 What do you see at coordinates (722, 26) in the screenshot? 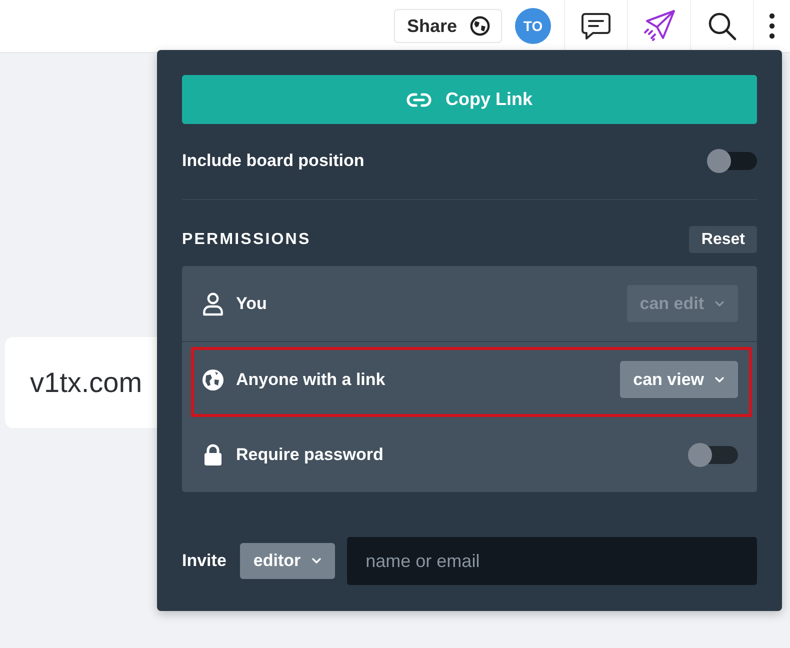
I see `search-icon` at bounding box center [722, 26].